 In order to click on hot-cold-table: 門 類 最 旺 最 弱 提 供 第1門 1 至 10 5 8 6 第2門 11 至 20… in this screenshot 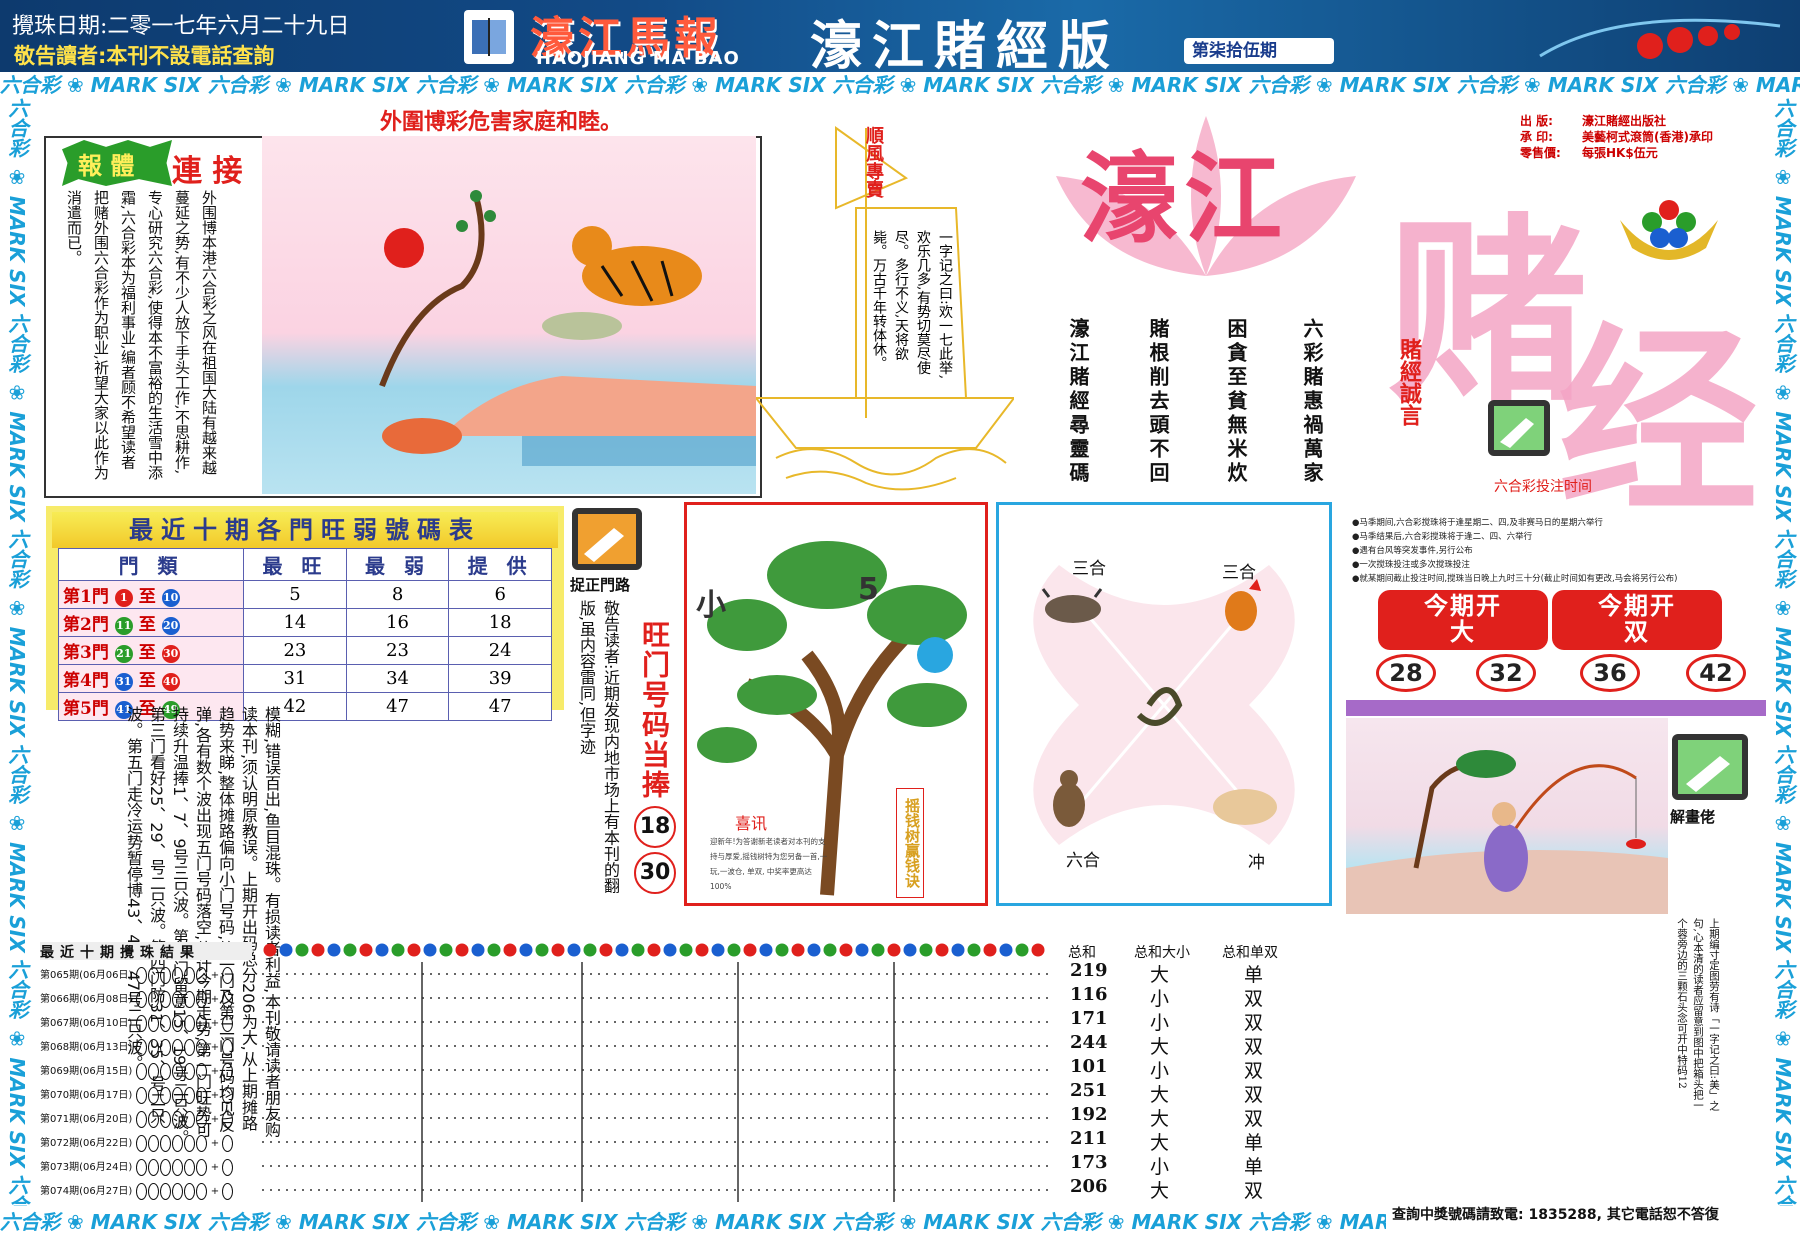, I will do `click(304, 634)`.